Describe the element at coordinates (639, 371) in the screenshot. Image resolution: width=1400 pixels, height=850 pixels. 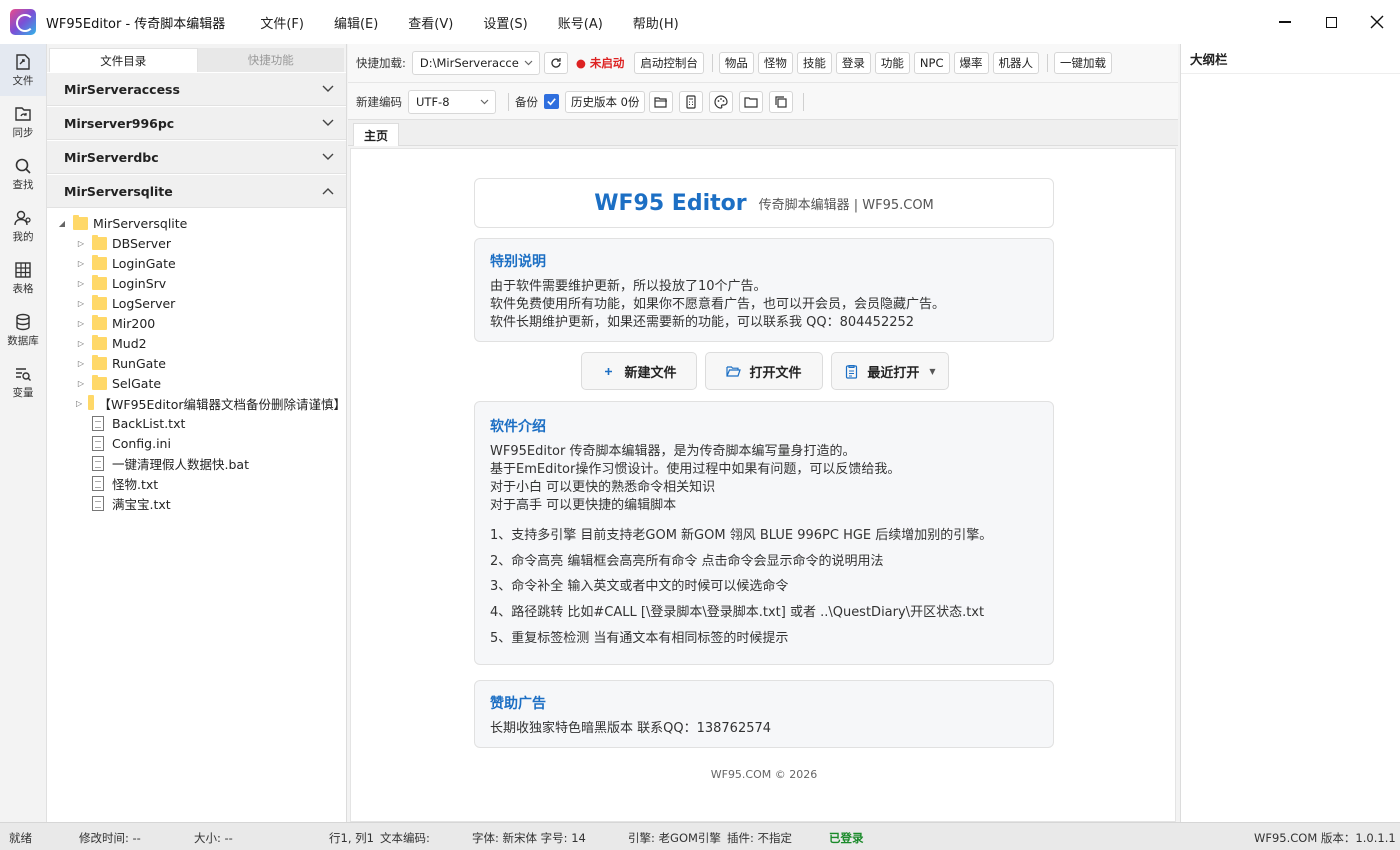
I see `new-file-button: 新建文件` at that location.